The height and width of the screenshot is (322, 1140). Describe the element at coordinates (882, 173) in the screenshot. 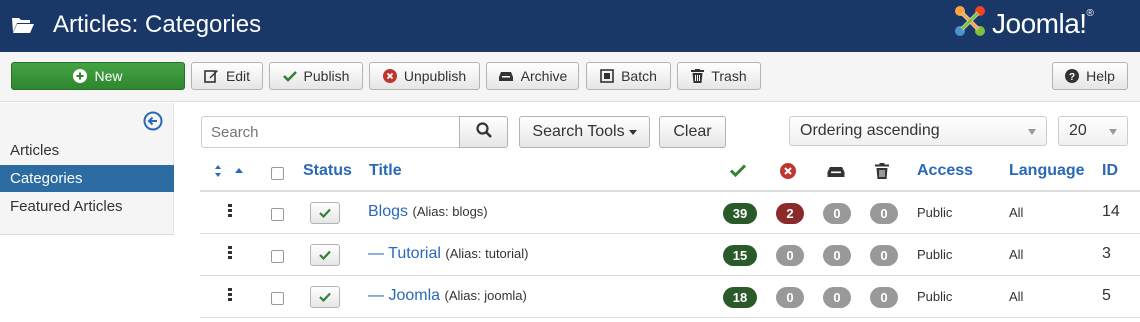

I see `trashed-column-icon` at that location.